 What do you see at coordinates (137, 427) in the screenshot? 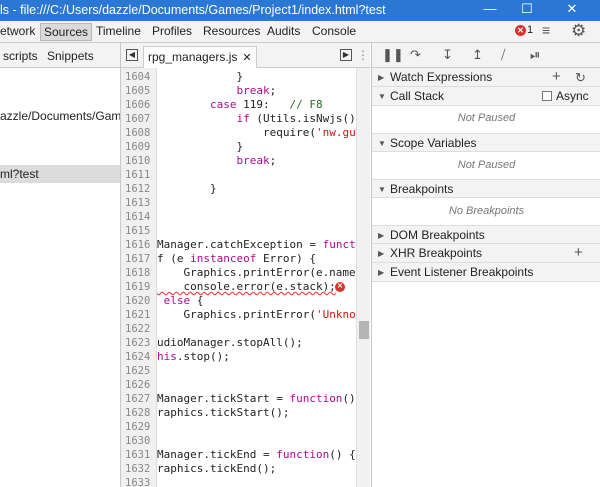
I see `line-number: 1629` at bounding box center [137, 427].